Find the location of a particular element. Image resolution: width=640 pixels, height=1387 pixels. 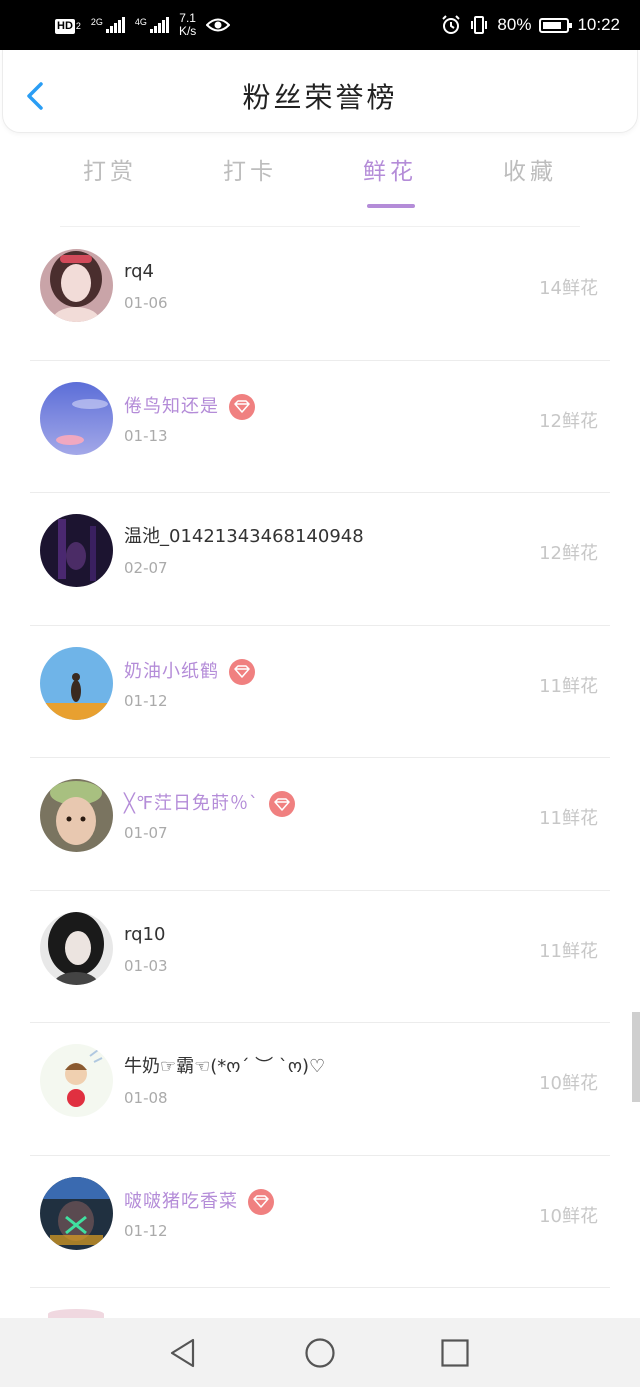

vibrate-icon is located at coordinates (479, 25).